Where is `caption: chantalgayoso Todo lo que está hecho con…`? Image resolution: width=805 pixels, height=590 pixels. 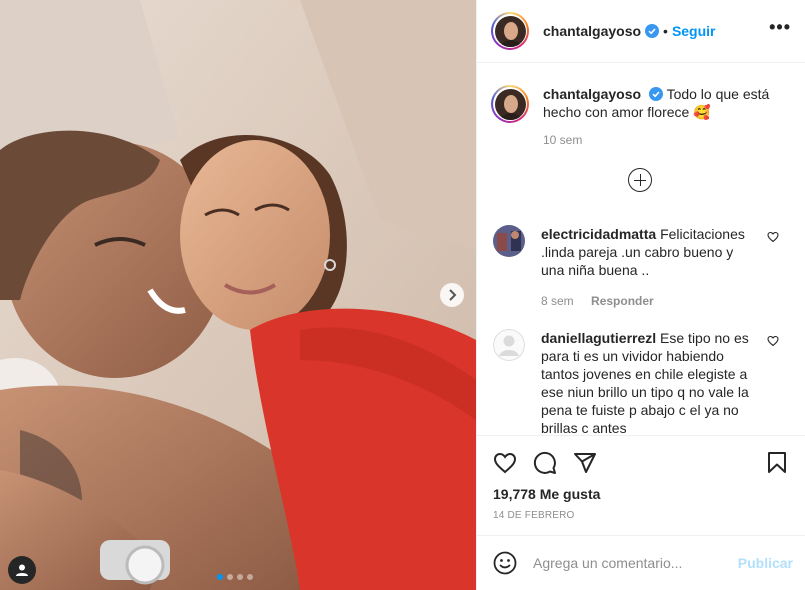 caption: chantalgayoso Todo lo que está hecho con… is located at coordinates (640, 104).